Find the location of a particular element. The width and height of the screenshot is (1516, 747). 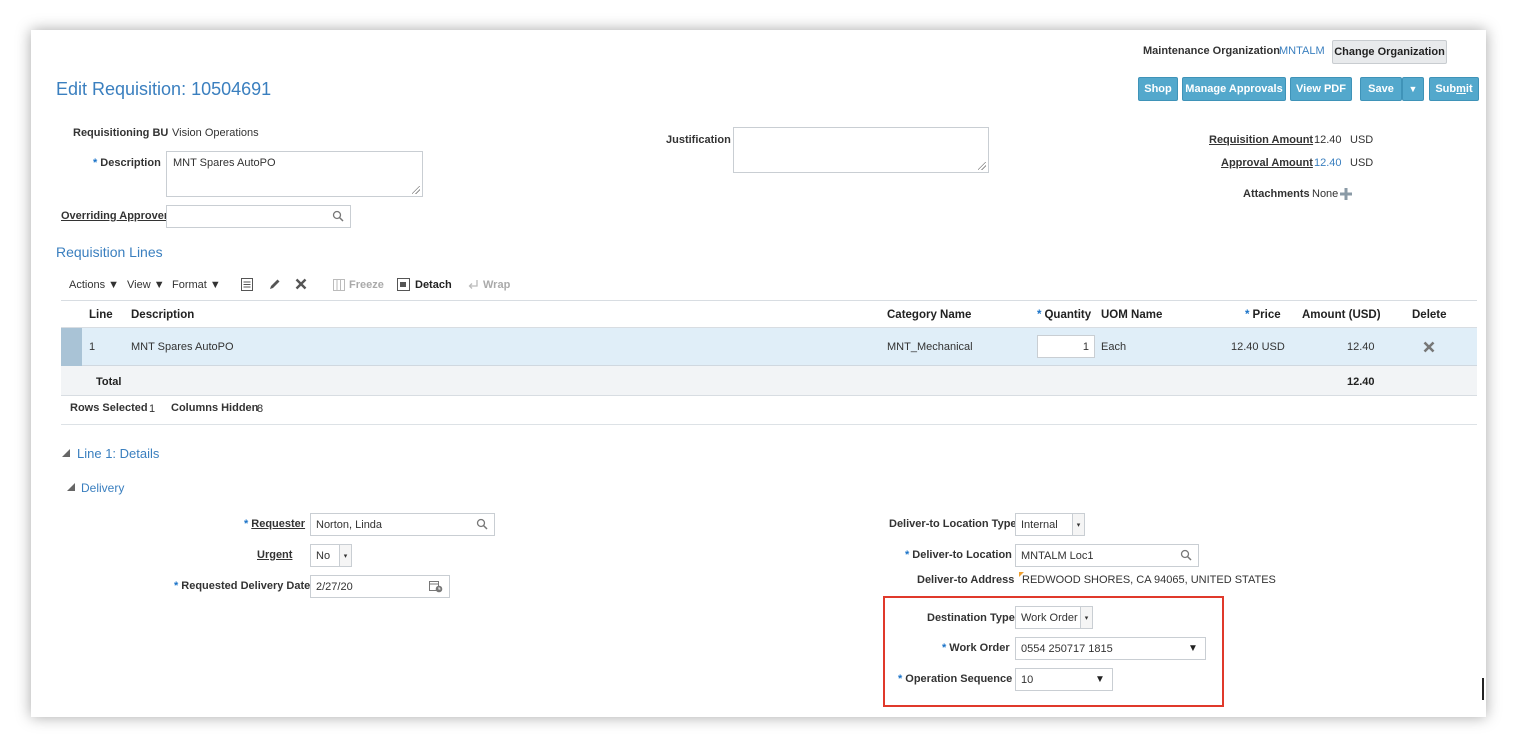

urgent-select: No ▾ is located at coordinates (331, 555).